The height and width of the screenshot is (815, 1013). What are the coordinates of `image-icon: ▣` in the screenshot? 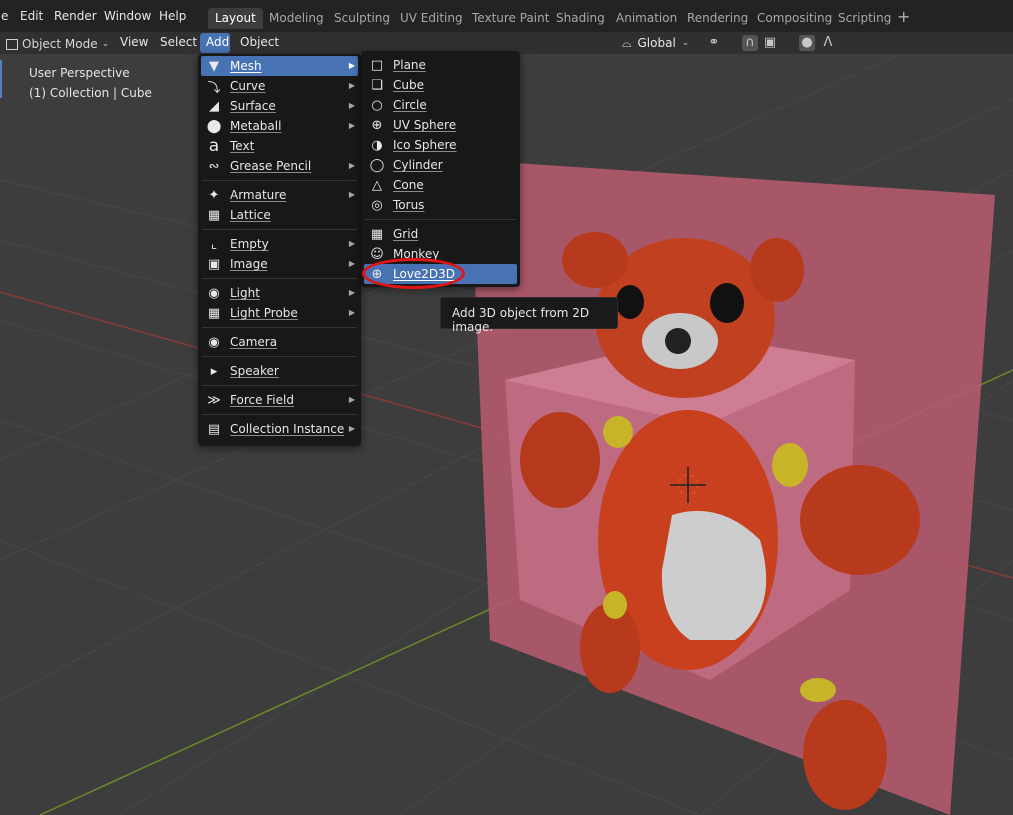 It's located at (214, 264).